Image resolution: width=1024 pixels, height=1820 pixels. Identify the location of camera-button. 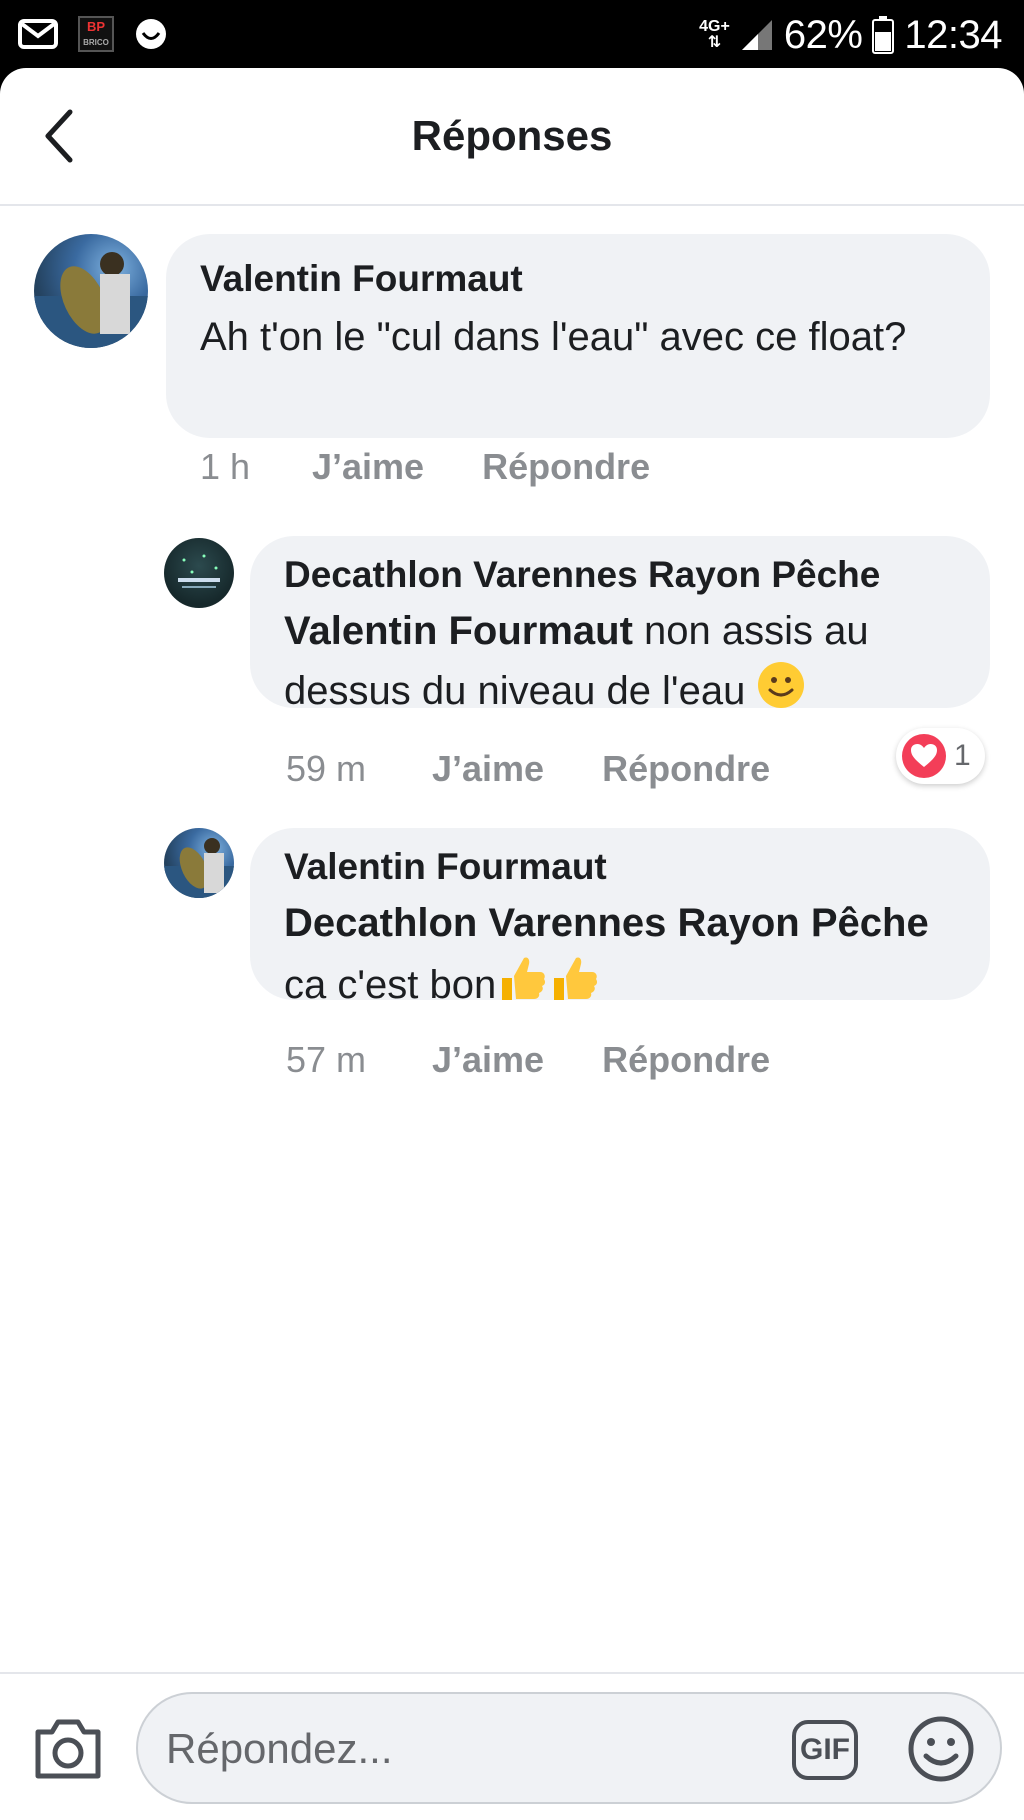
(68, 1748).